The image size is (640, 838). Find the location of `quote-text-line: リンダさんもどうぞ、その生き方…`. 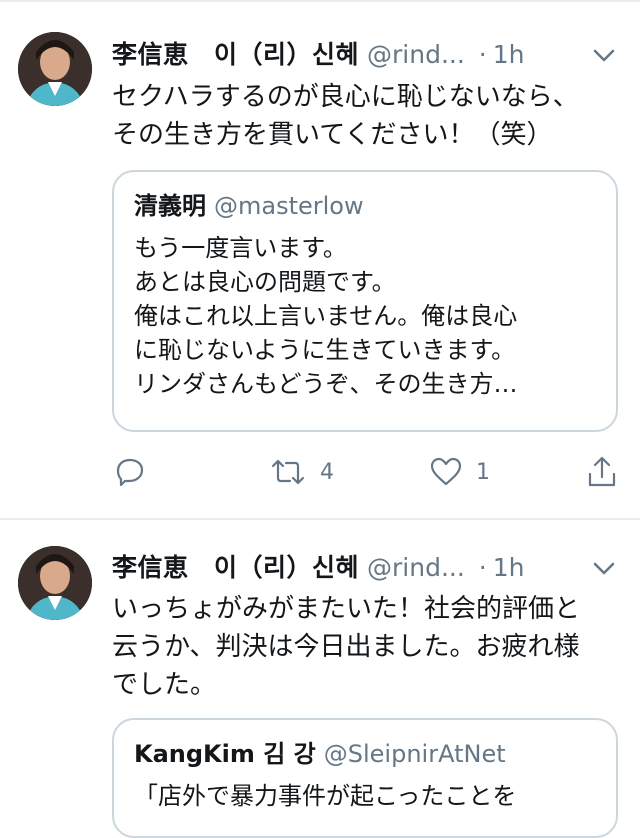

quote-text-line: リンダさんもどうぞ、その生き方… is located at coordinates (326, 384).